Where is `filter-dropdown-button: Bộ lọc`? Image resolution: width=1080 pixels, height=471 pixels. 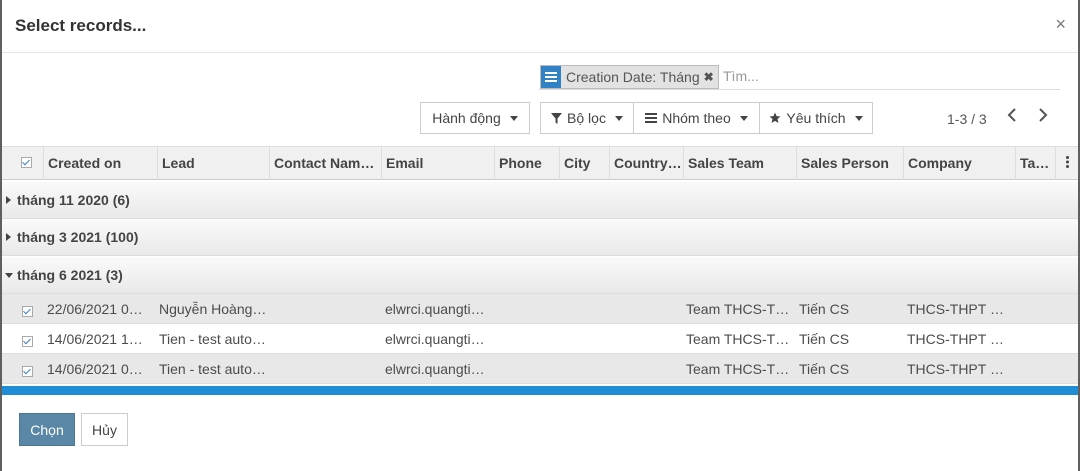 filter-dropdown-button: Bộ lọc is located at coordinates (587, 118).